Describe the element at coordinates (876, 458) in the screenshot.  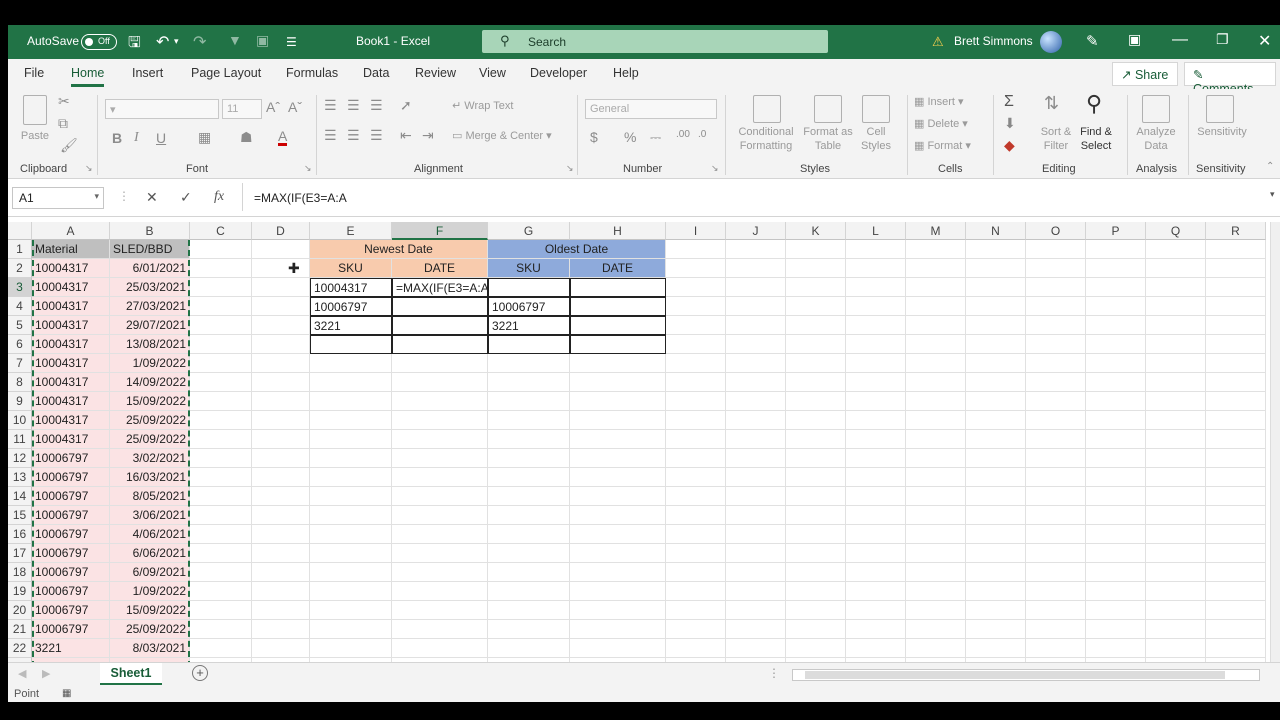
I see `cell-l12` at that location.